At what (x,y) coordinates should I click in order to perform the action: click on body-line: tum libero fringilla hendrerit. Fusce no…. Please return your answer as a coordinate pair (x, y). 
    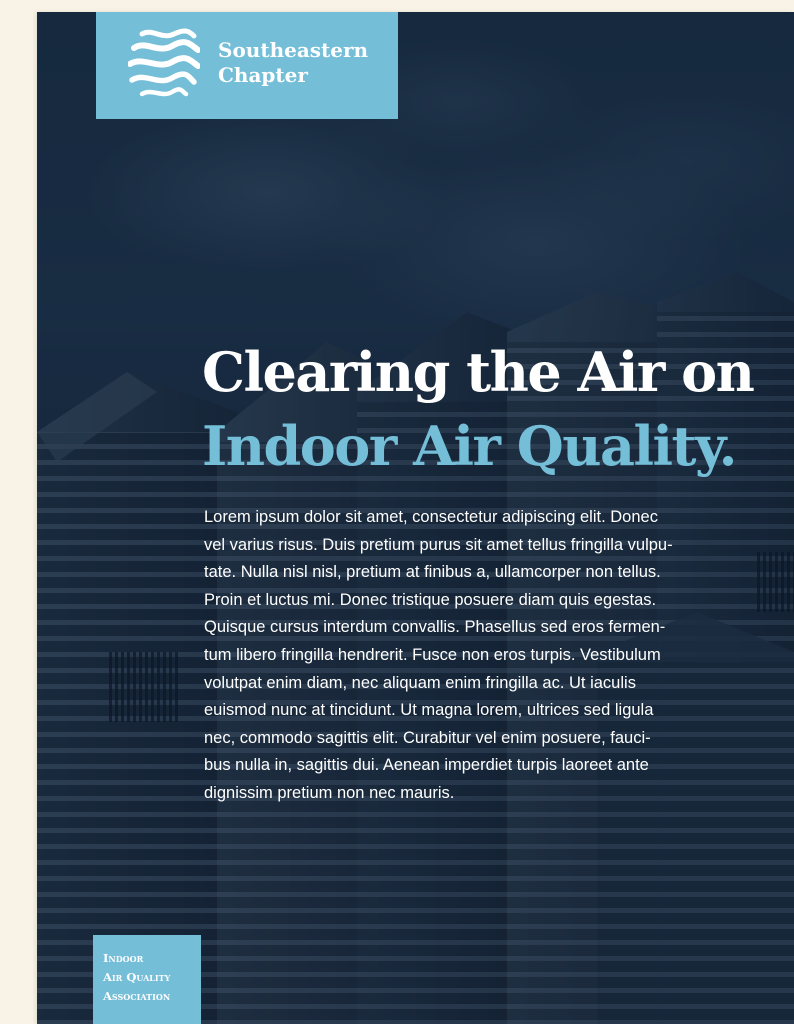
    Looking at the image, I should click on (432, 654).